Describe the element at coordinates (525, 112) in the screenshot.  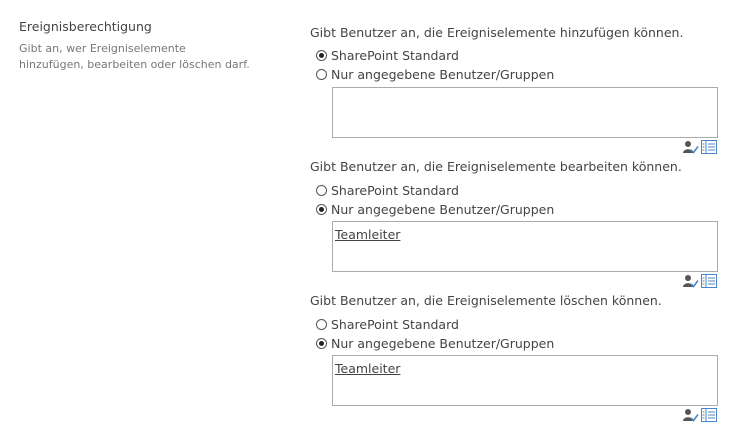
I see `people-picker-input` at that location.